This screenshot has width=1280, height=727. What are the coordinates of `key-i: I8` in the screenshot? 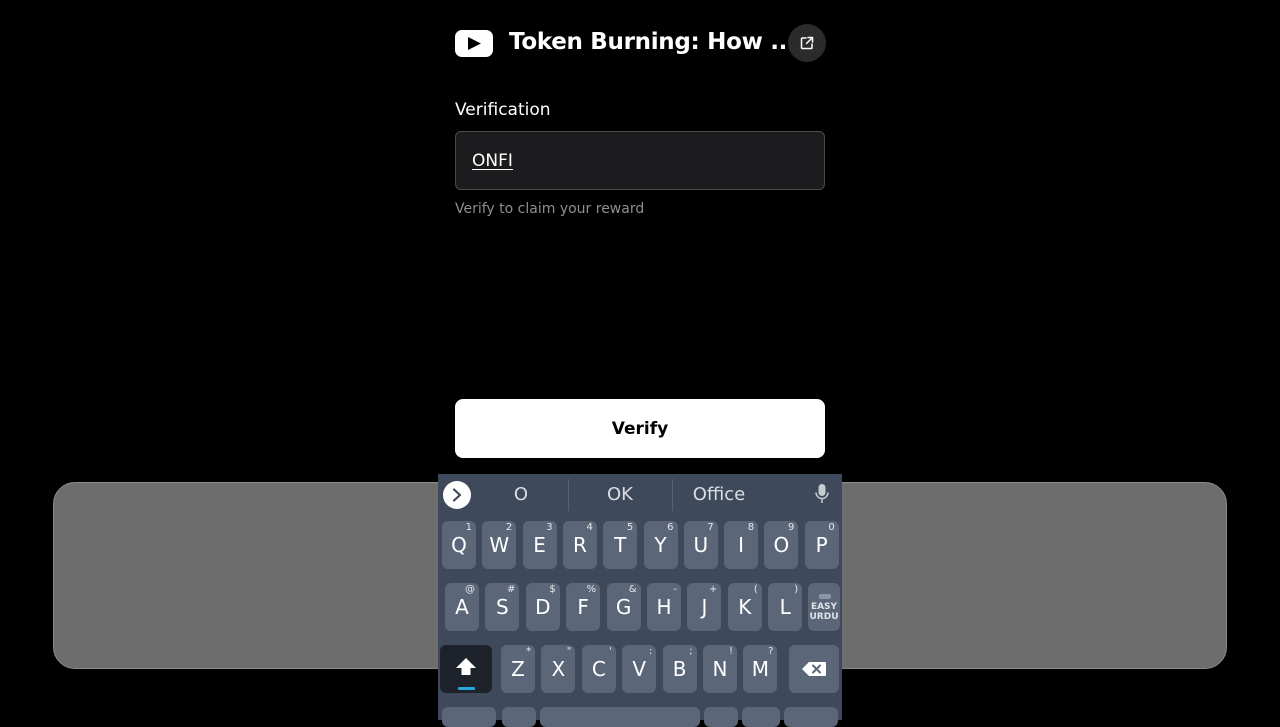 It's located at (741, 545).